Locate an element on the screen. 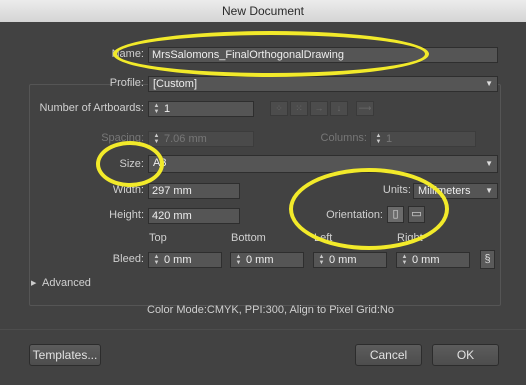 Image resolution: width=526 pixels, height=385 pixels. height-label: Height: is located at coordinates (126, 215).